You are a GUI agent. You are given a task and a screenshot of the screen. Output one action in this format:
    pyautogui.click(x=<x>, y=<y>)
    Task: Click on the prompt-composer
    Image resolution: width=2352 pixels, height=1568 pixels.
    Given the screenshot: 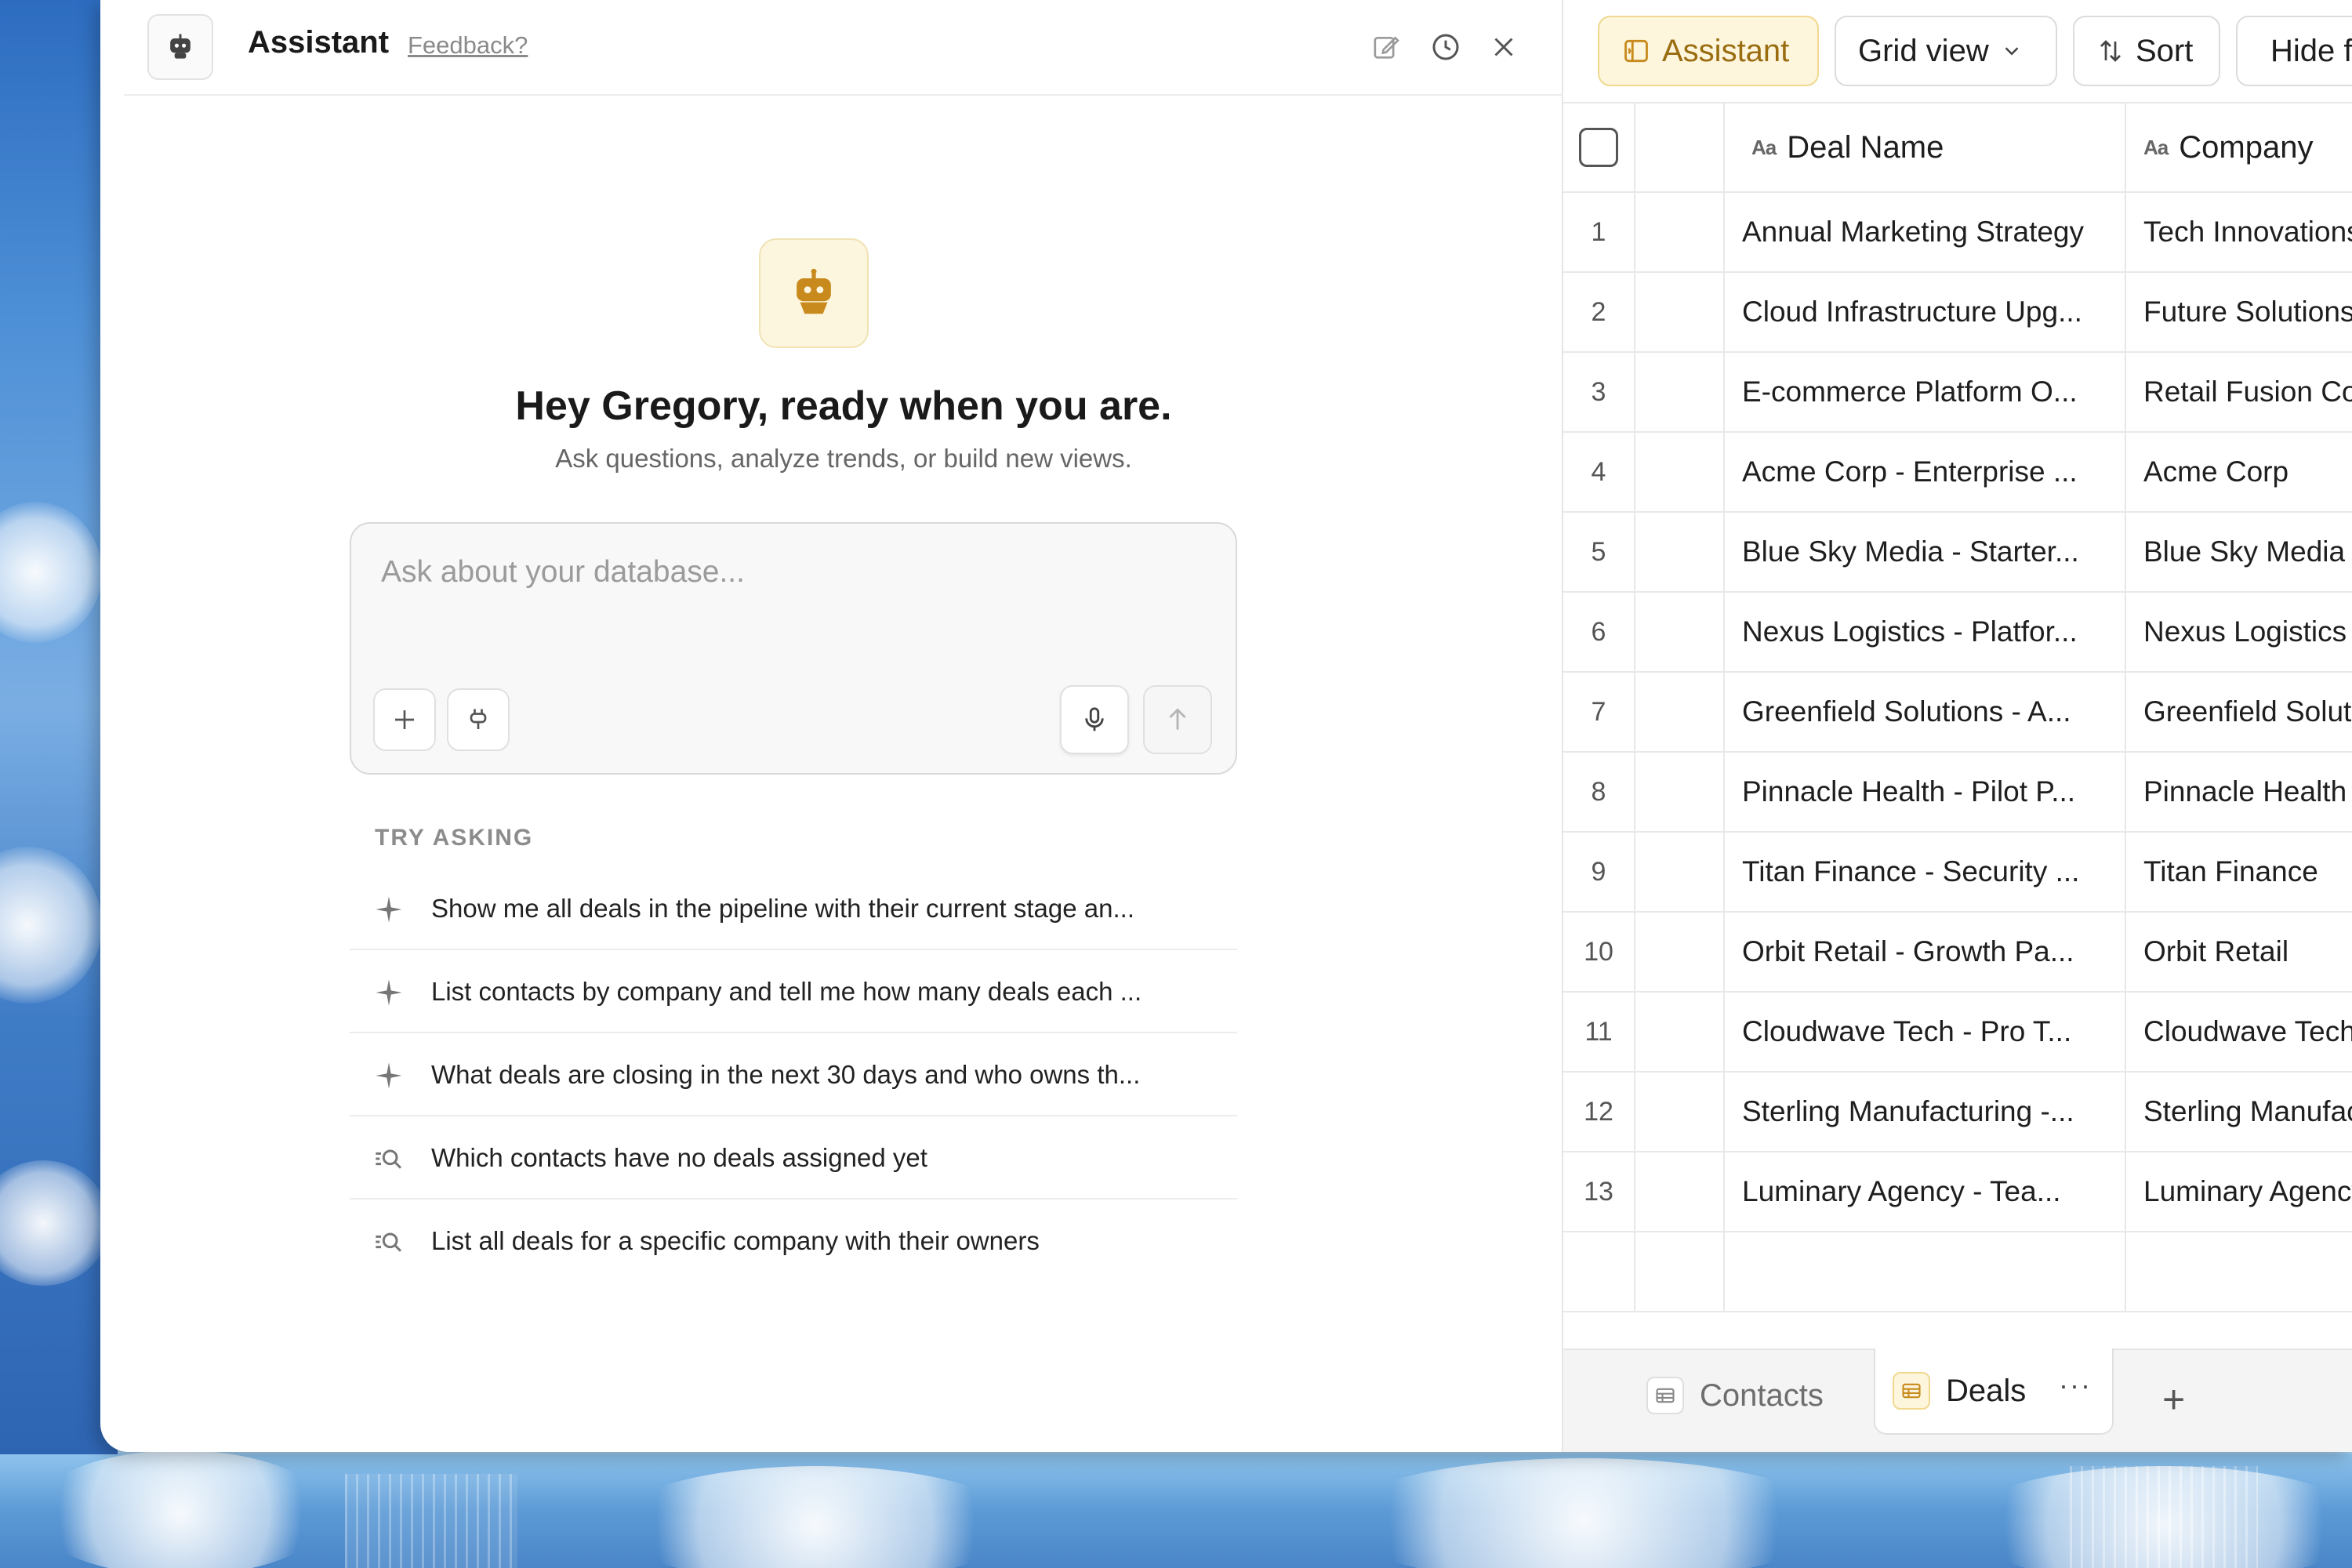 What is the action you would take?
    pyautogui.click(x=793, y=648)
    